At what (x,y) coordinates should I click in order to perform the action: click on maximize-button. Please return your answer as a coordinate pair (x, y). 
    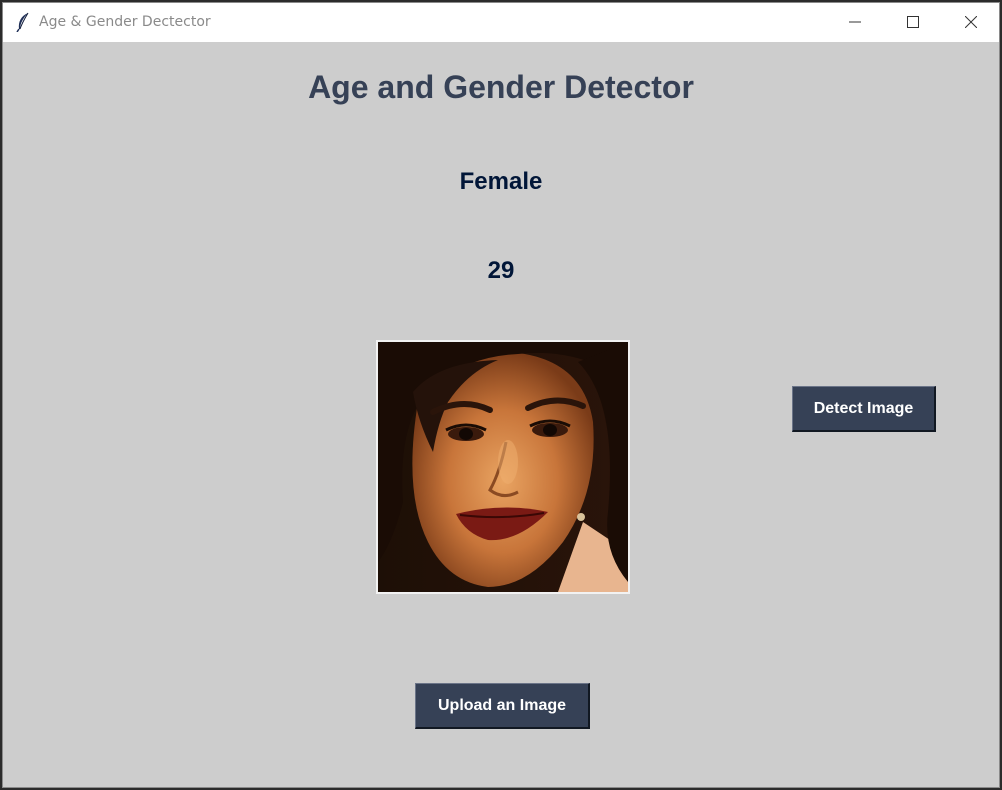
    Looking at the image, I should click on (914, 22).